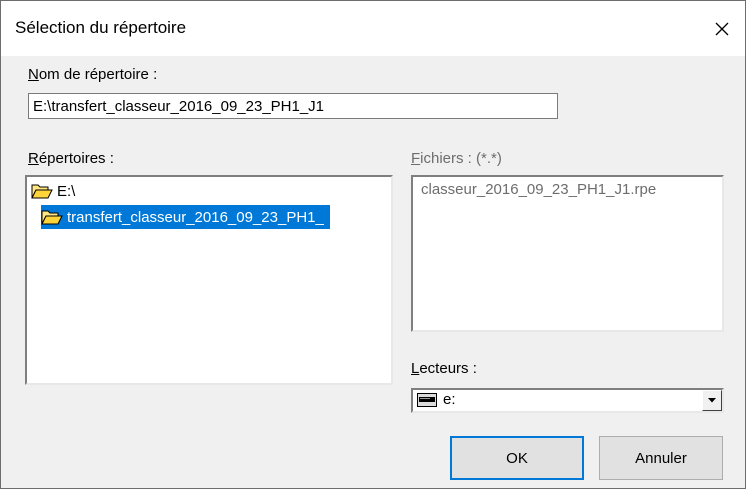  What do you see at coordinates (538, 189) in the screenshot?
I see `file-item: classeur_2016_09_23_PH1_J1.rpe` at bounding box center [538, 189].